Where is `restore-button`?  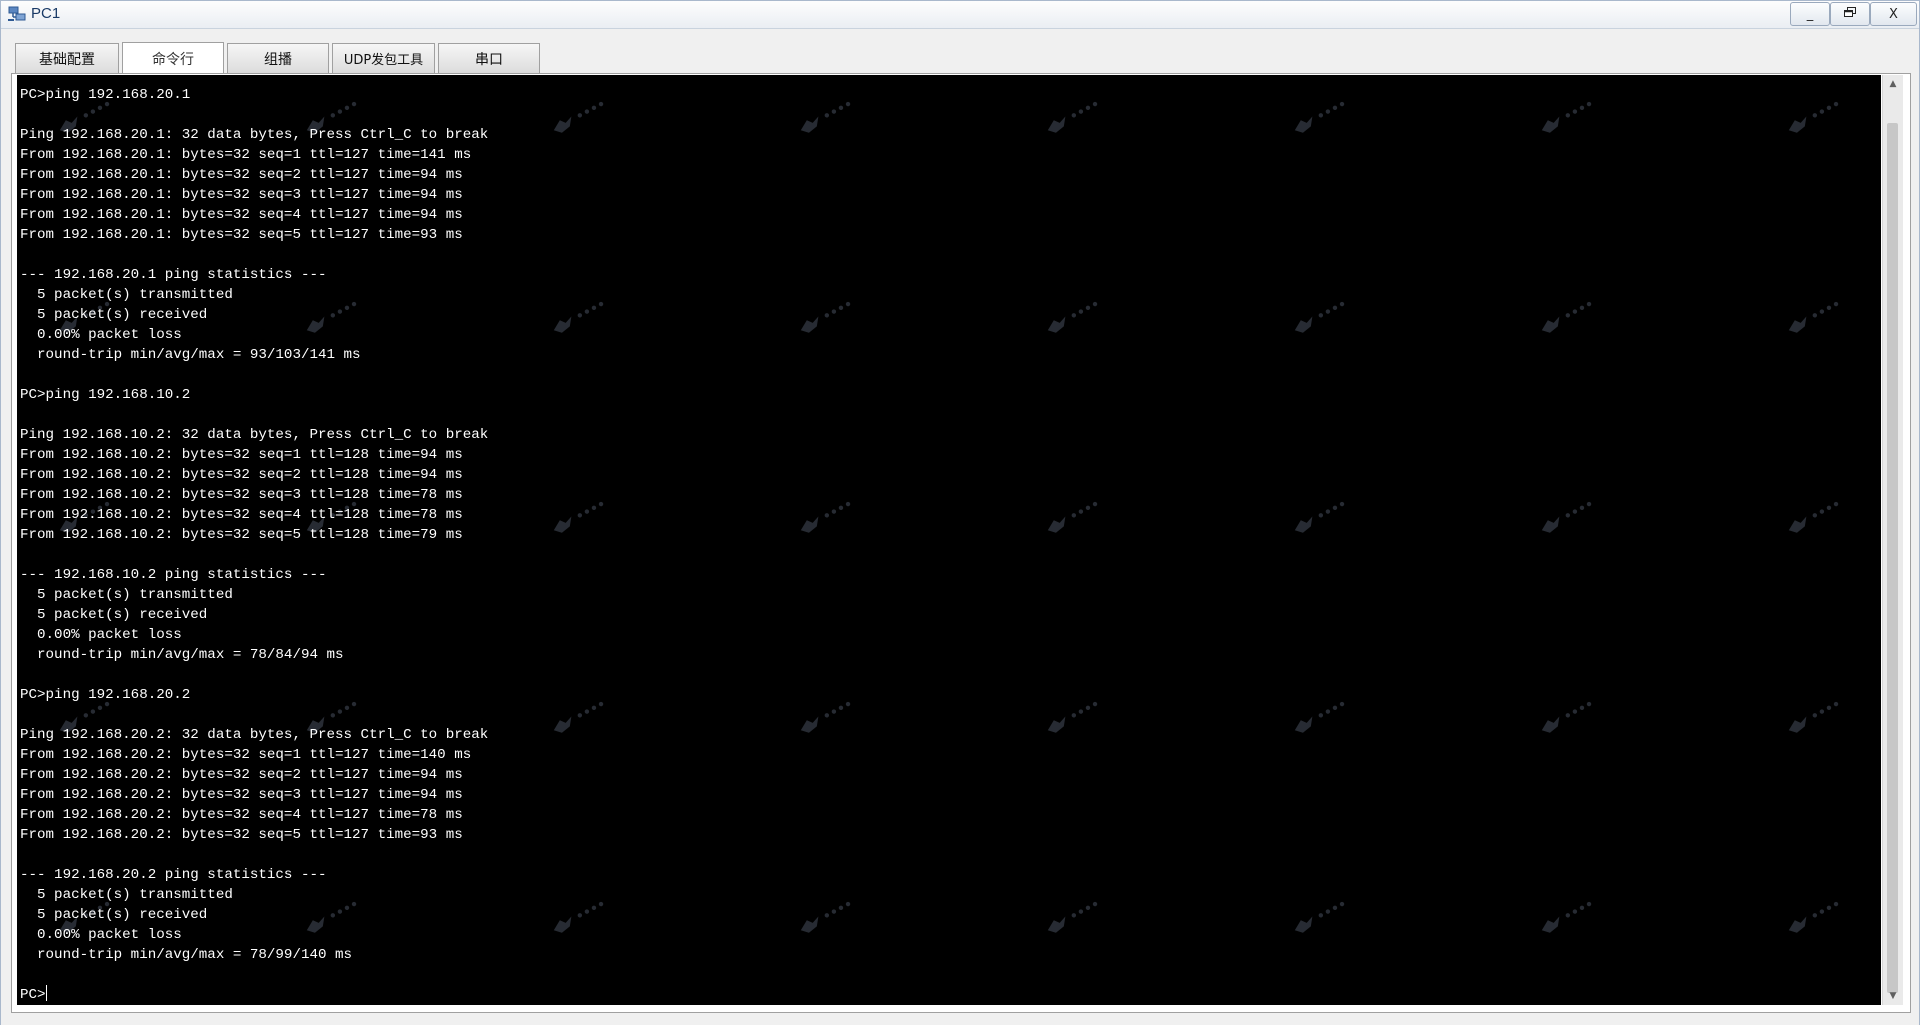 restore-button is located at coordinates (1850, 14).